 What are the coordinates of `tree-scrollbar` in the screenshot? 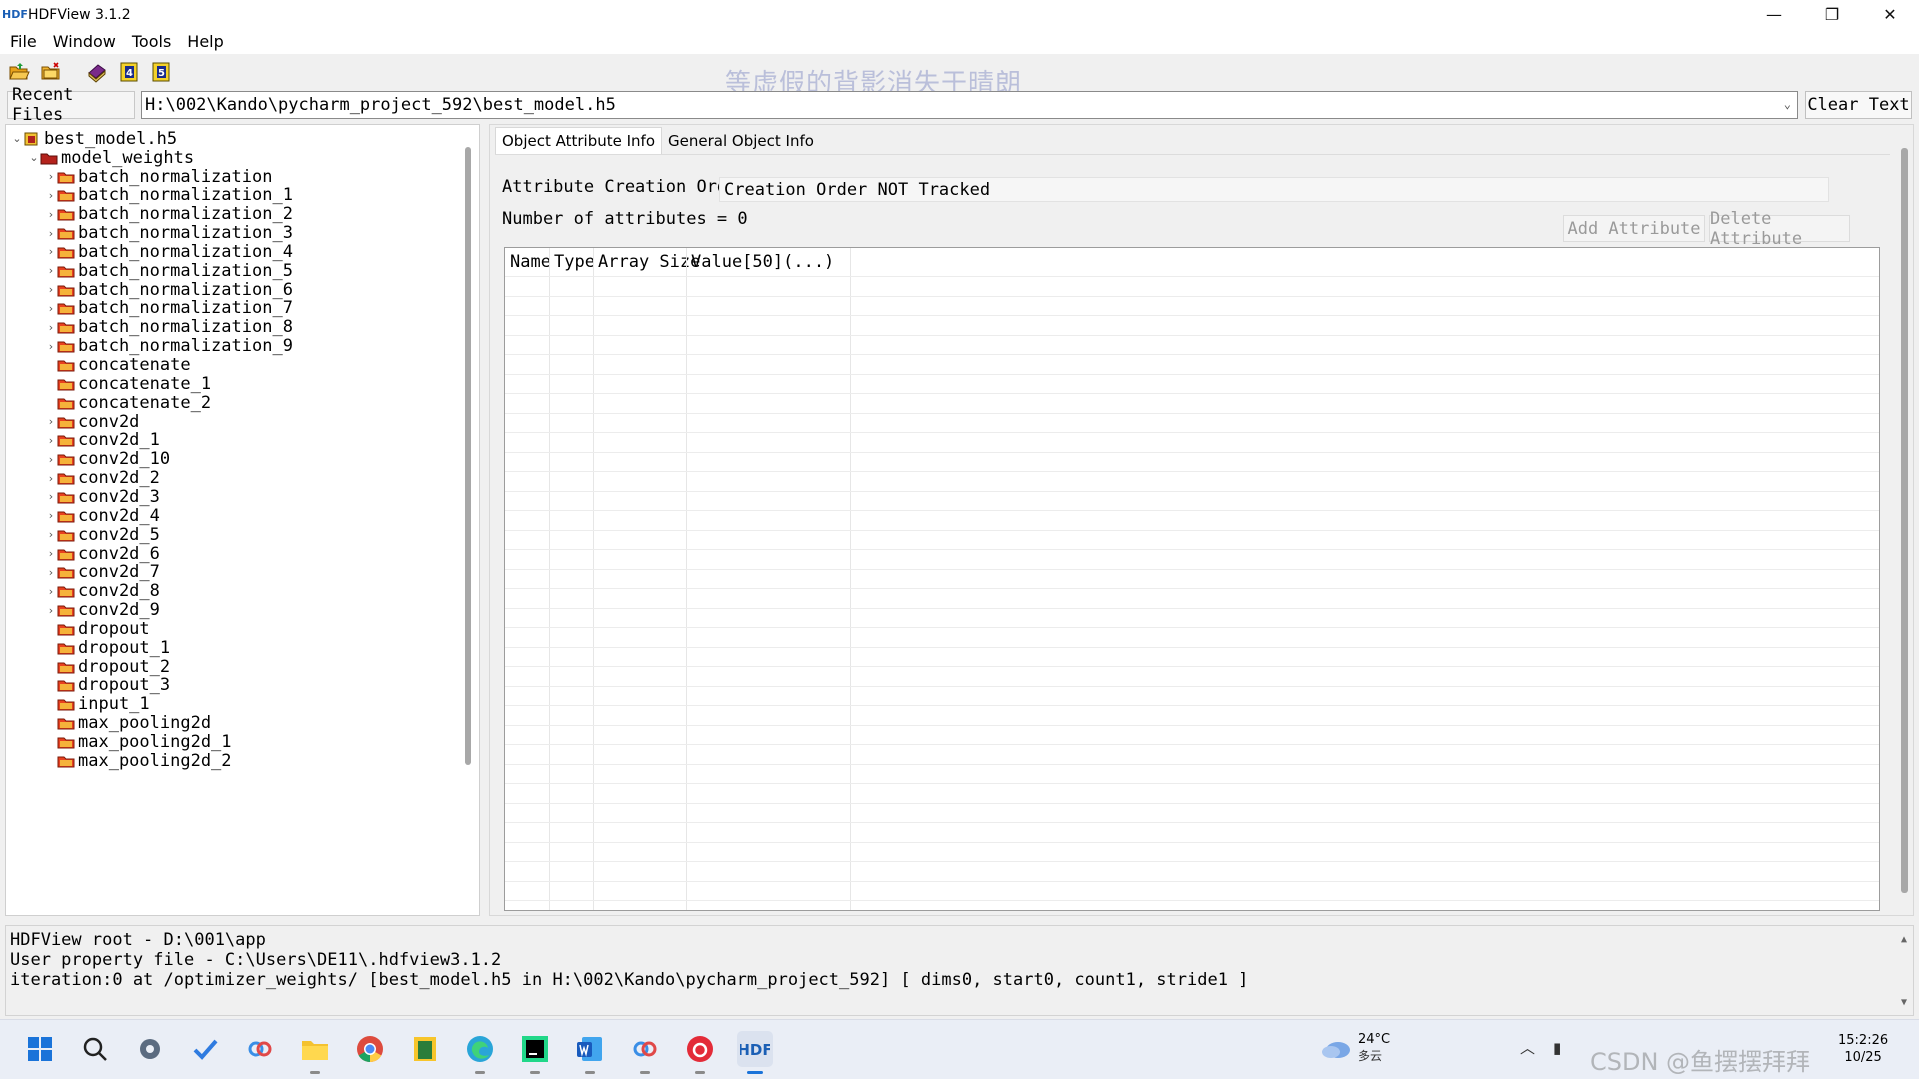 It's located at (468, 456).